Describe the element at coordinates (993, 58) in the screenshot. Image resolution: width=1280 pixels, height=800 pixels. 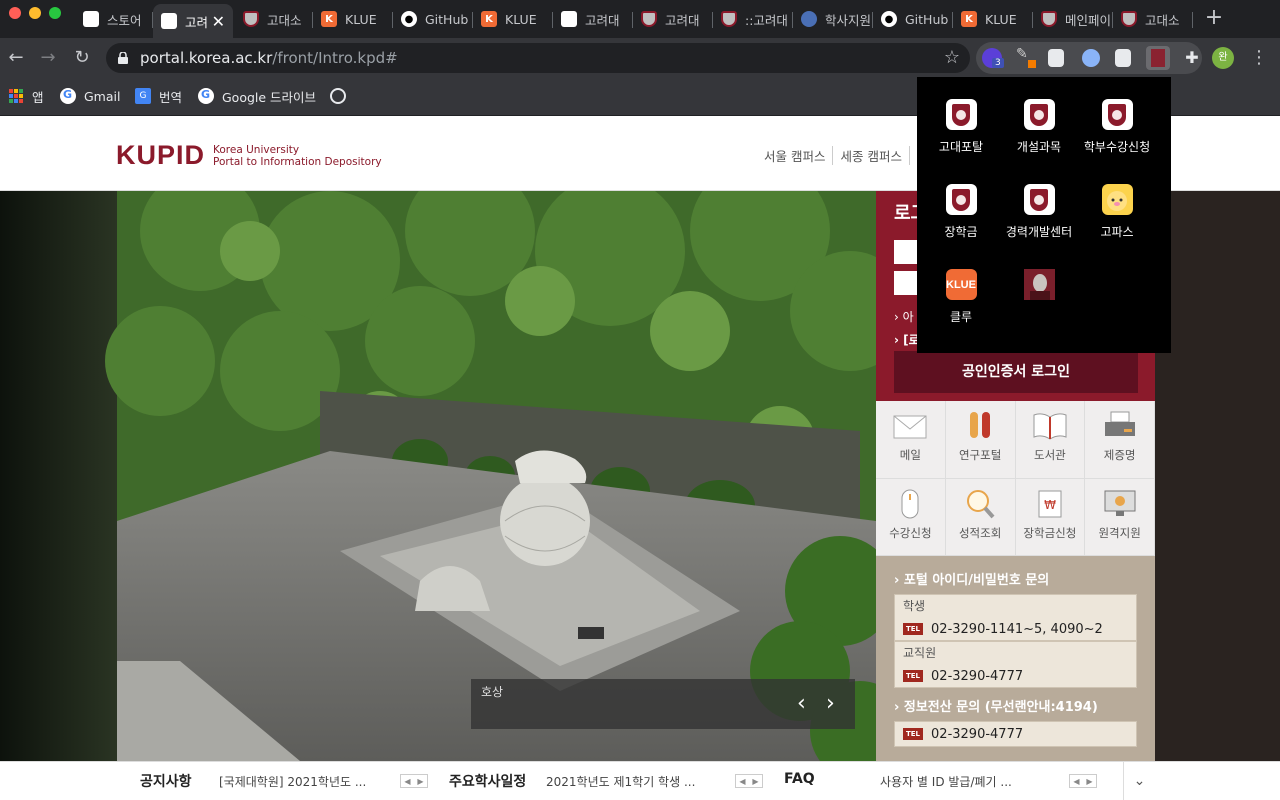
I see `extension-purple-icon: 3` at that location.